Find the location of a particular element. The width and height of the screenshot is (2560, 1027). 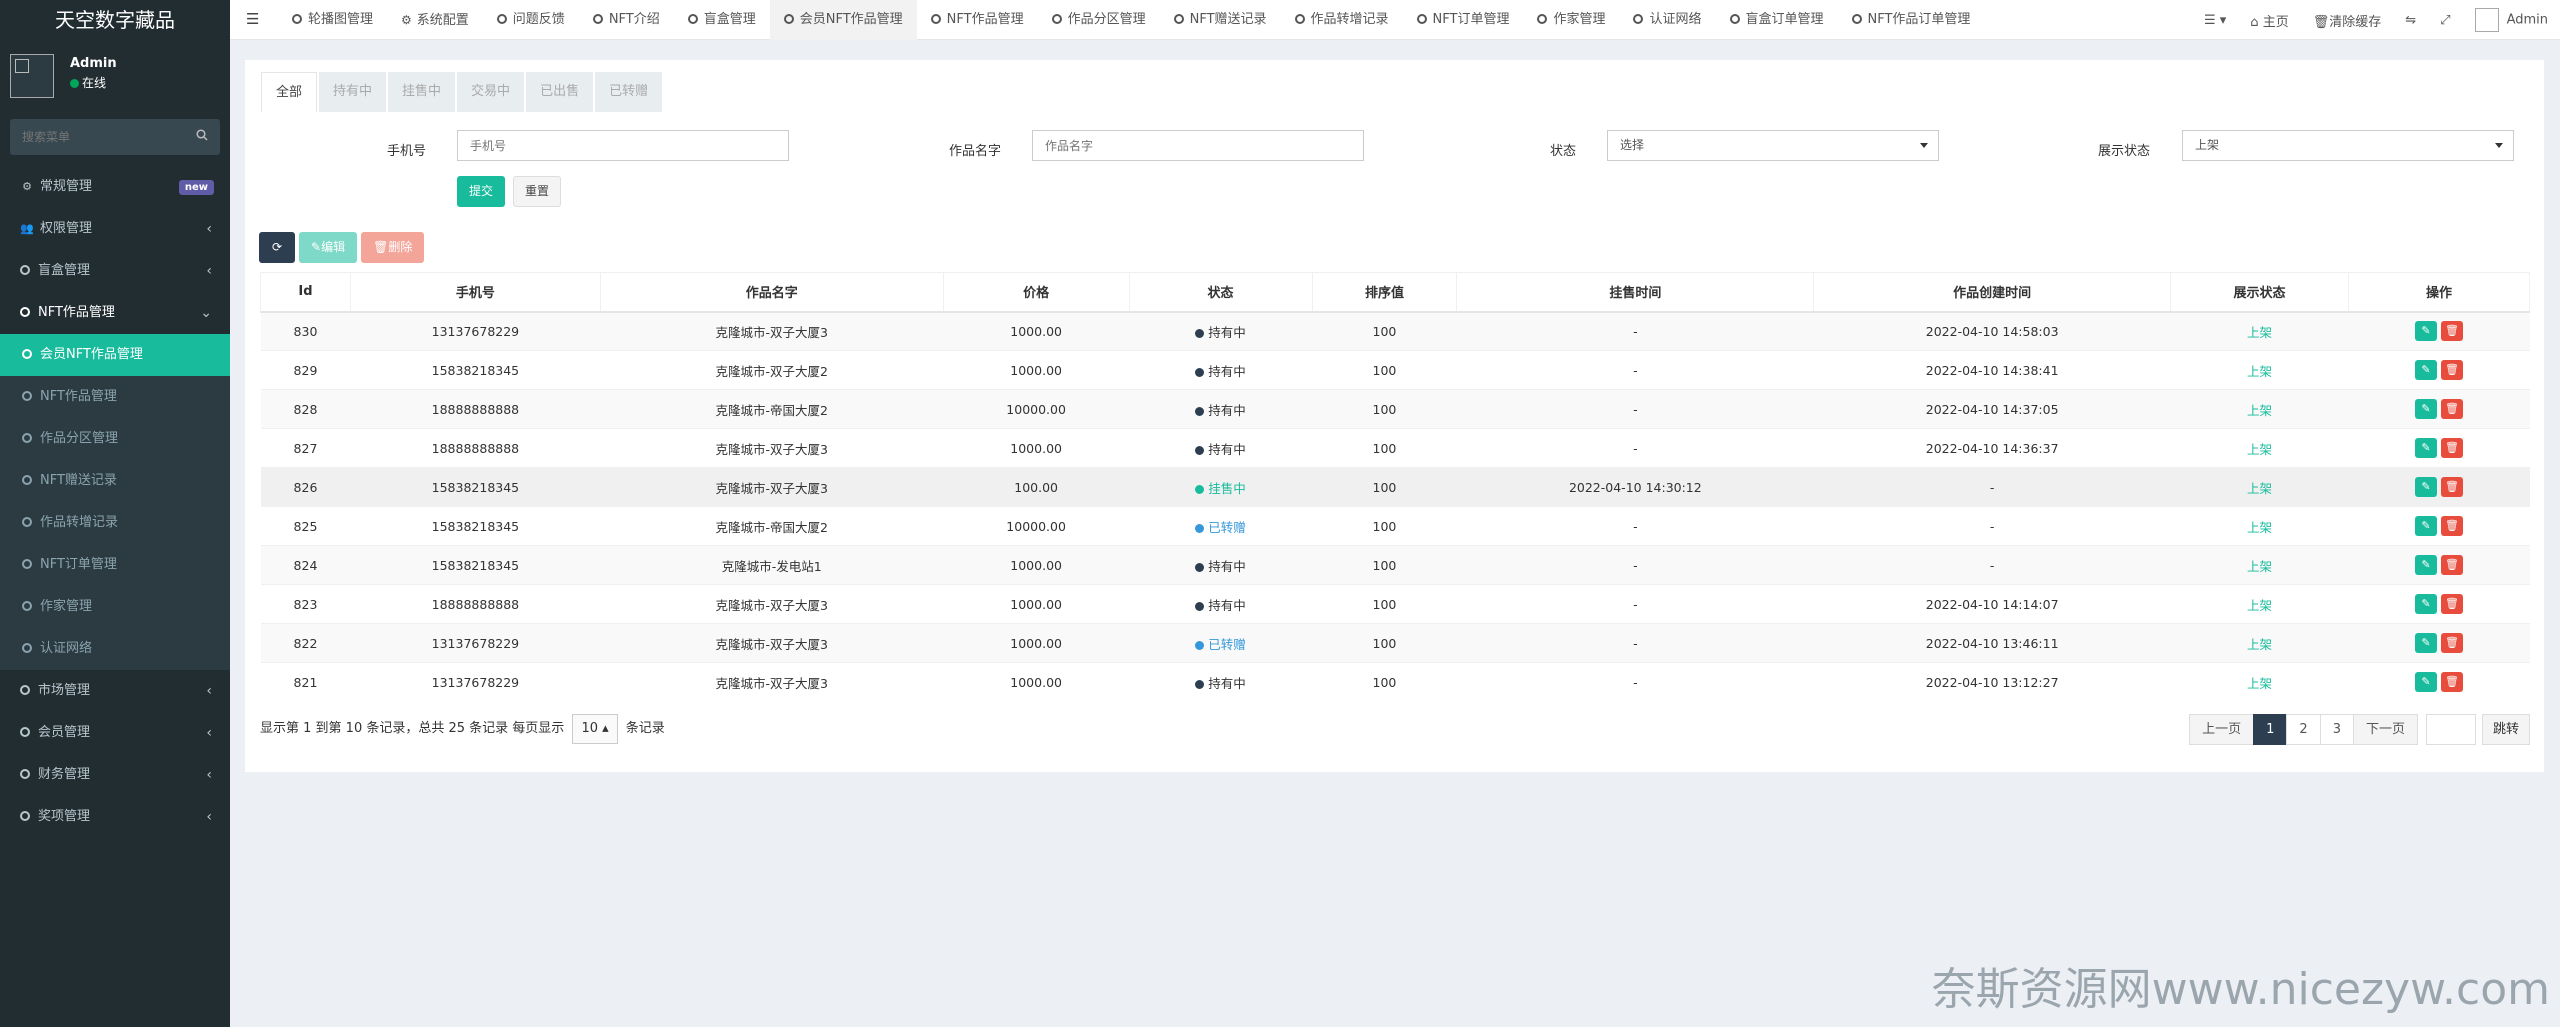

col-sale-time: 挂售时间 is located at coordinates (1635, 292).